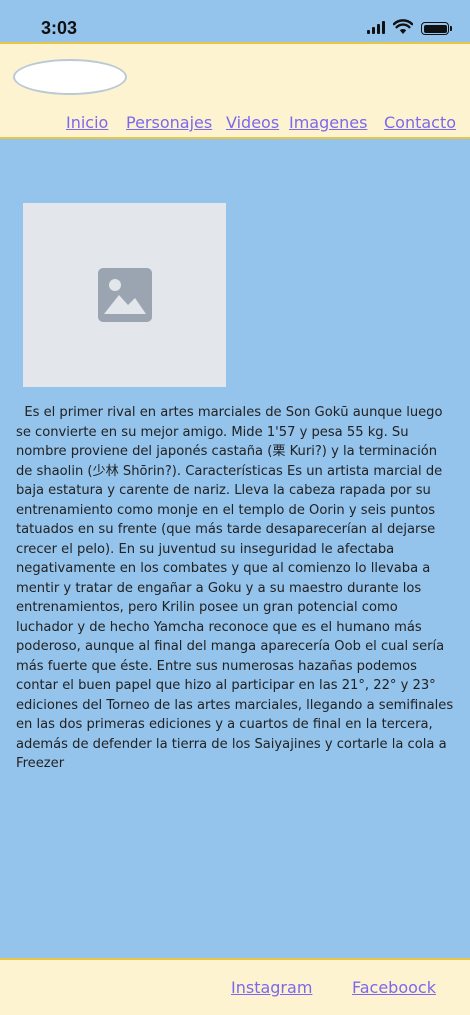 Image resolution: width=470 pixels, height=1015 pixels. I want to click on footer-link-facebook: Faceboock, so click(394, 987).